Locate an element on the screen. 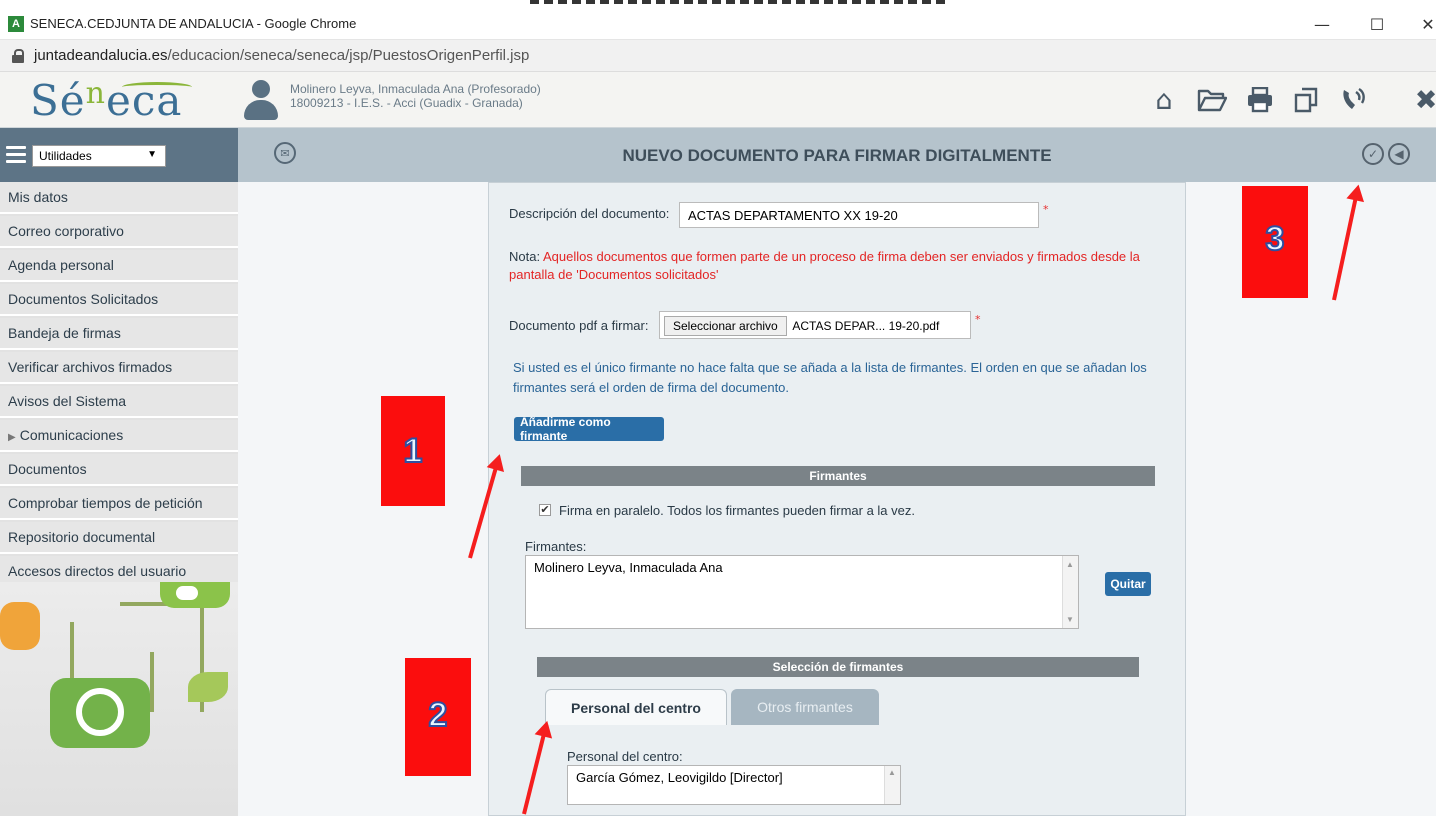 The image size is (1436, 816). sidebar-header: Utilidades ▼ is located at coordinates (119, 155).